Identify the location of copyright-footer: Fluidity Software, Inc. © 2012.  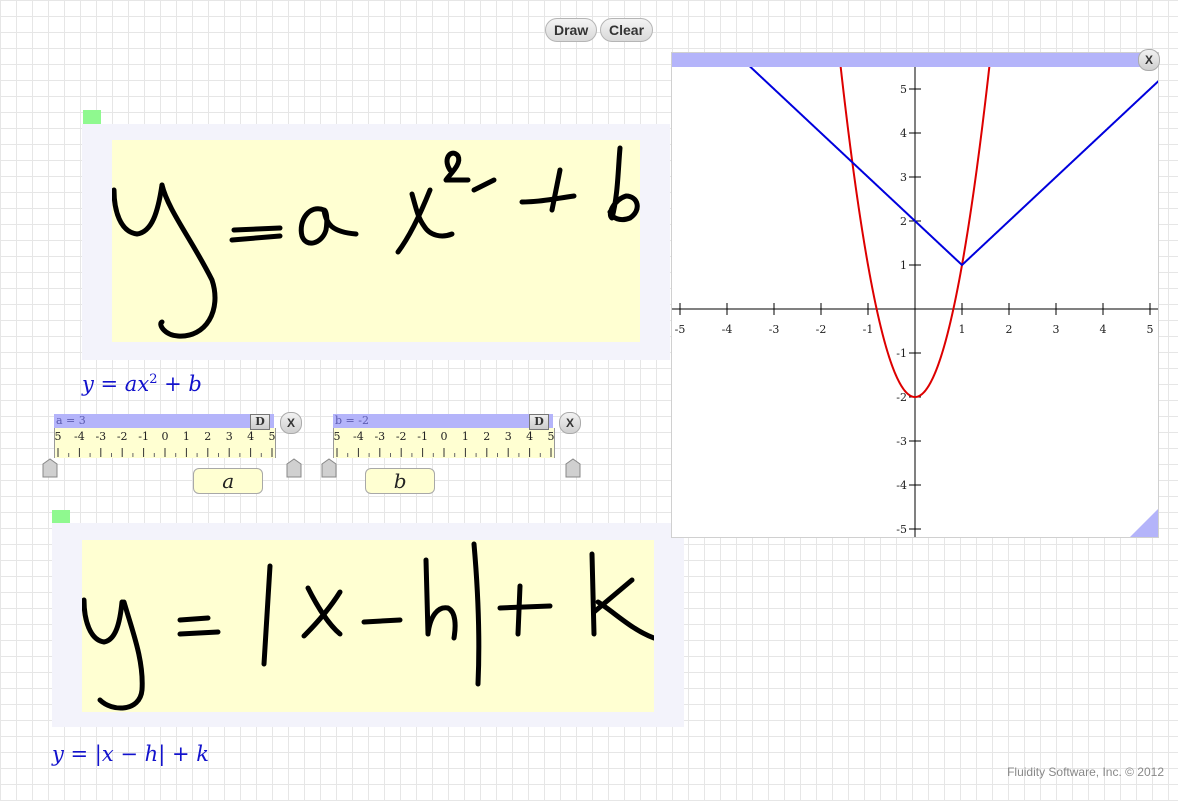
(1085, 772).